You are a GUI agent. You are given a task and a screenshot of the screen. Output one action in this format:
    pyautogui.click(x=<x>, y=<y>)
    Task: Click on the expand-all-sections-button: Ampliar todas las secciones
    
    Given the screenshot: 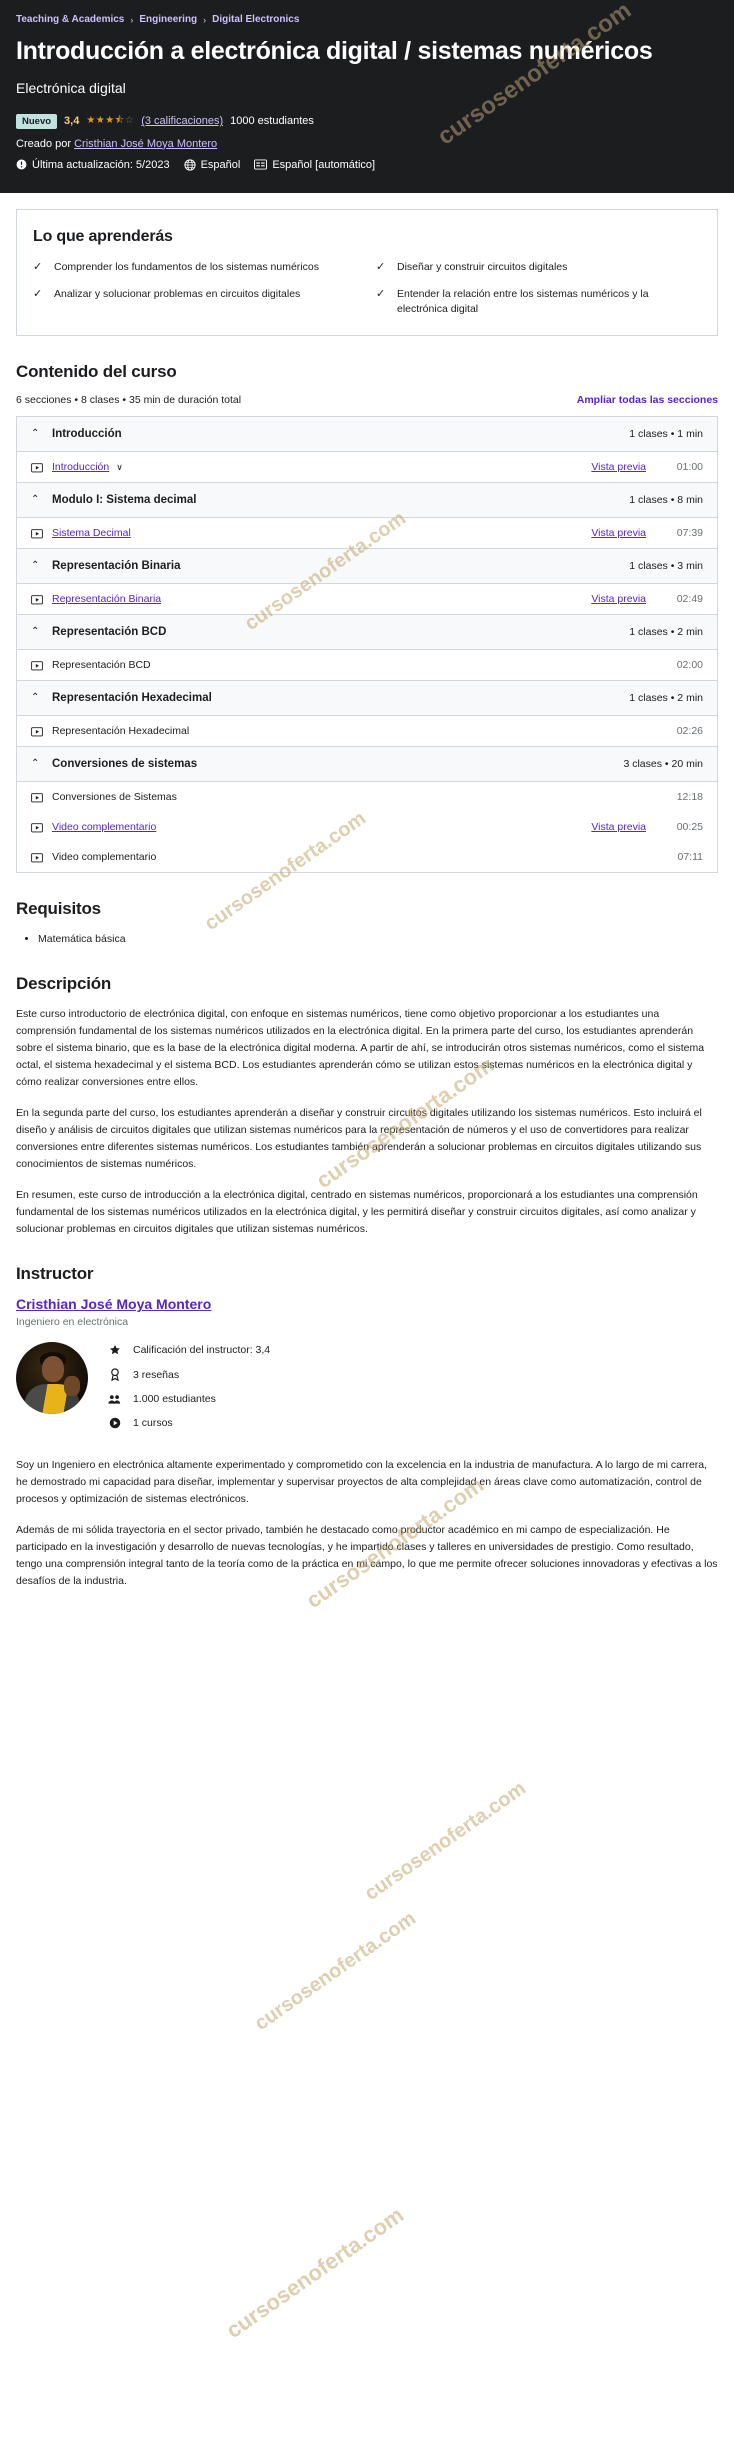 What is the action you would take?
    pyautogui.click(x=647, y=400)
    